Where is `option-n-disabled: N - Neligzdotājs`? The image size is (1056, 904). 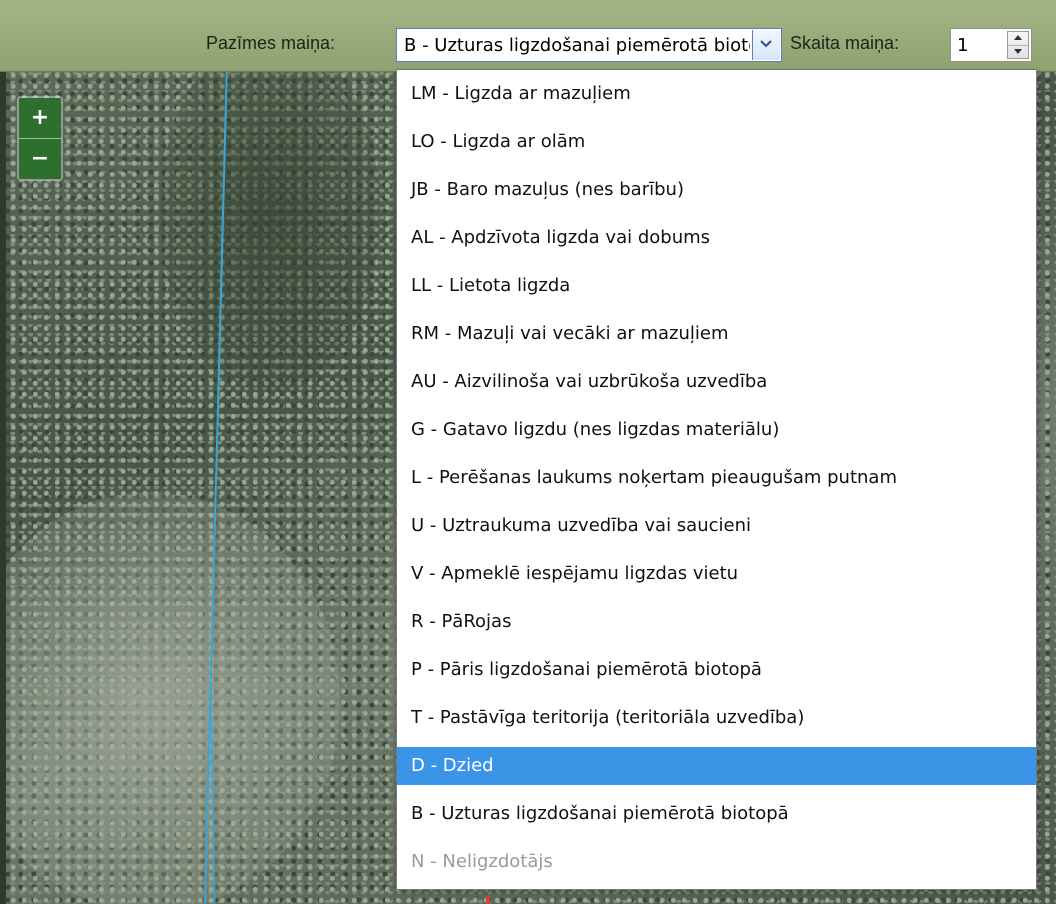 option-n-disabled: N - Neligzdotājs is located at coordinates (482, 861).